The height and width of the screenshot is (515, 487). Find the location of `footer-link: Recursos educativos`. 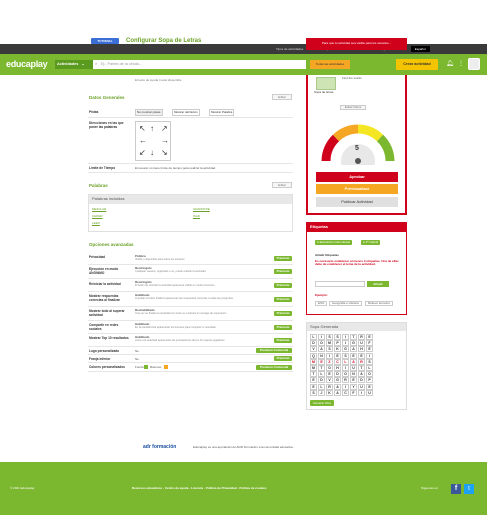

footer-link: Recursos educativos is located at coordinates (147, 488).